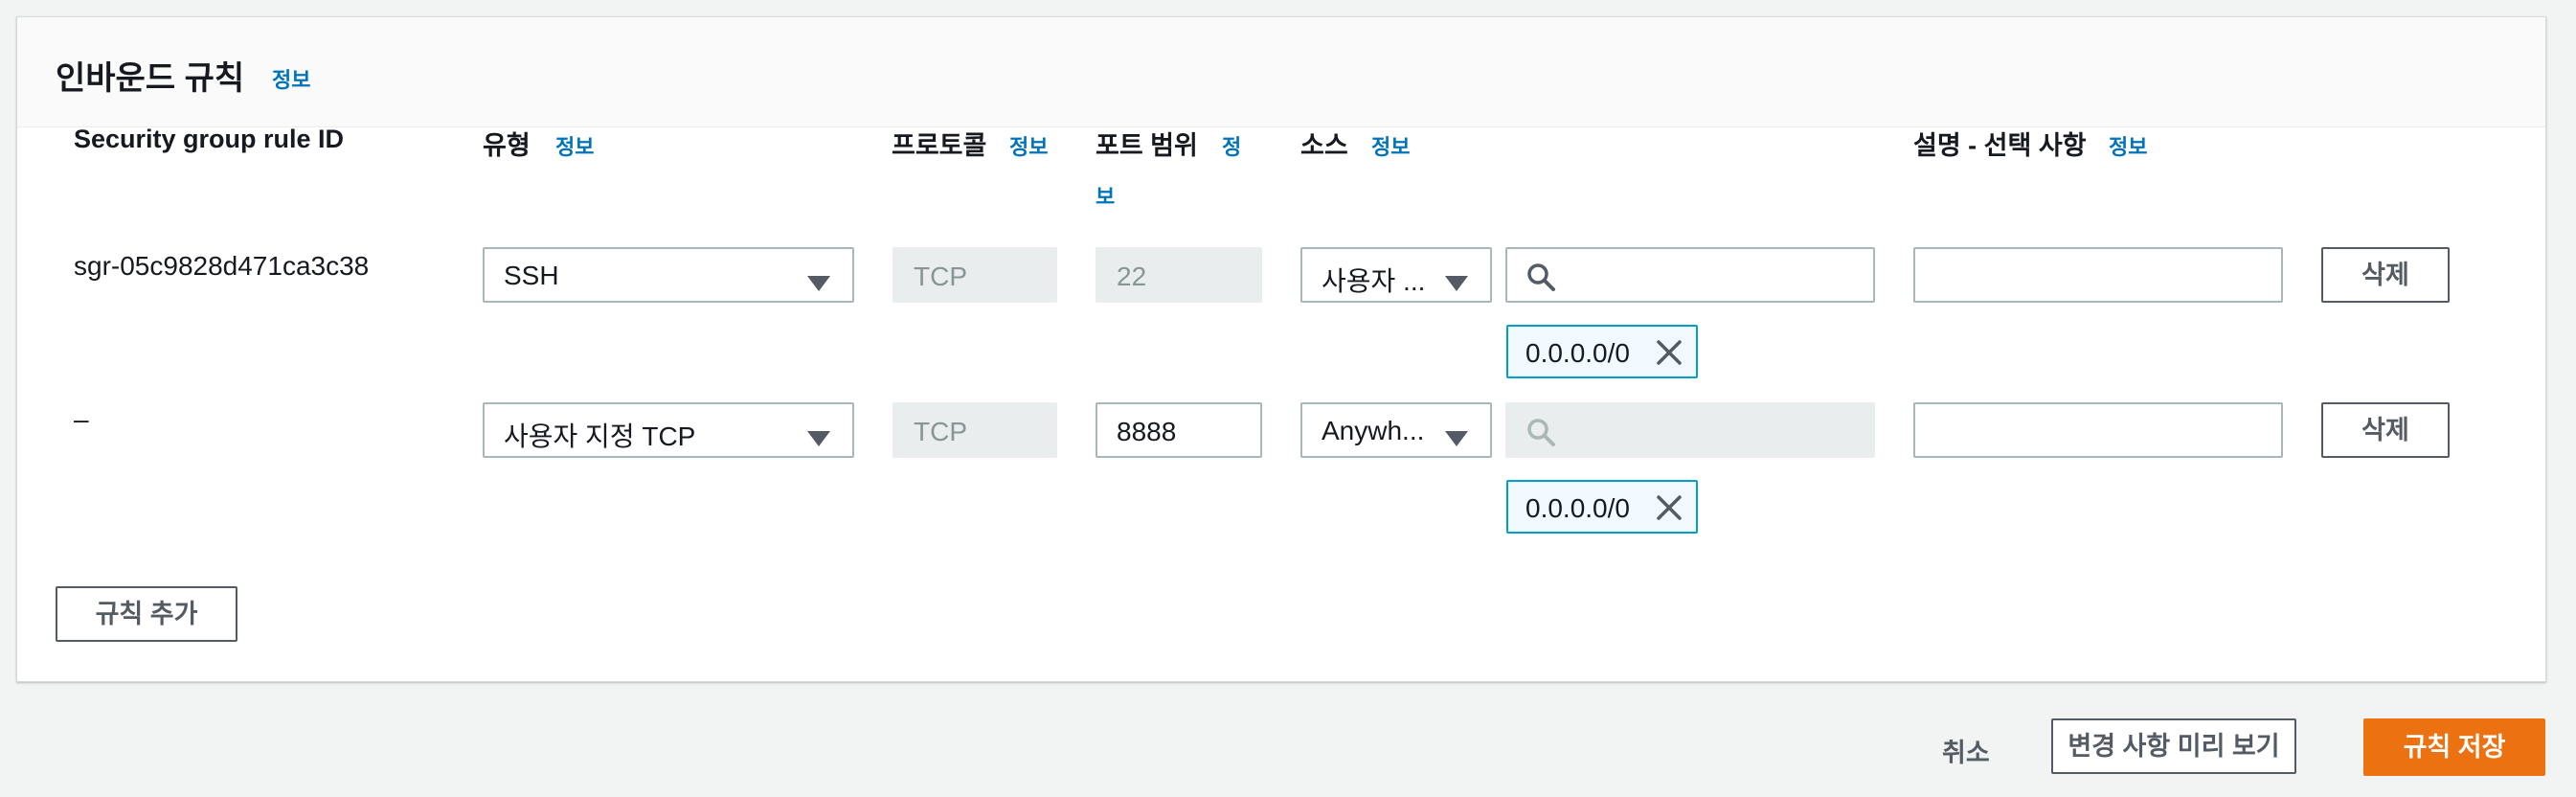 This screenshot has height=797, width=2576. Describe the element at coordinates (1132, 276) in the screenshot. I see `port-range-value: 22` at that location.